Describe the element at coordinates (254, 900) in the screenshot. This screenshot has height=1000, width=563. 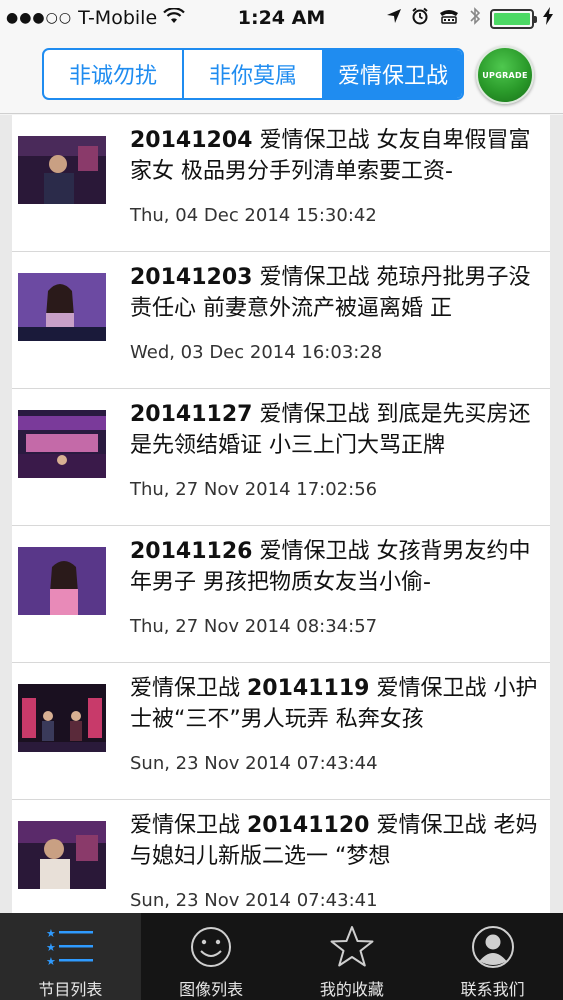
I see `episode-date: Sun, 23 Nov 2014 07:43:41` at that location.